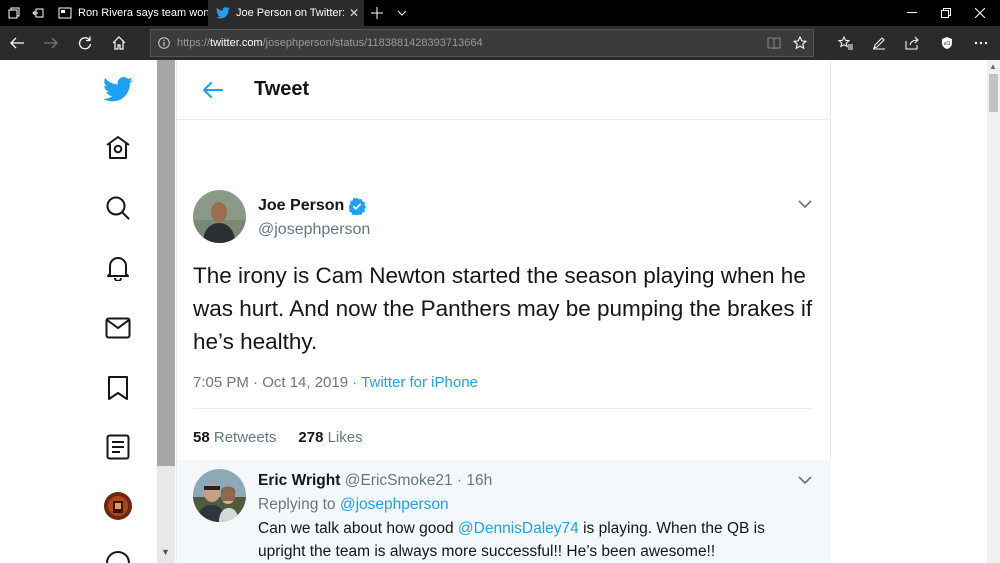 This screenshot has height=563, width=1000. I want to click on browser-tab-1: Ron Rivera says team won't, so click(129, 13).